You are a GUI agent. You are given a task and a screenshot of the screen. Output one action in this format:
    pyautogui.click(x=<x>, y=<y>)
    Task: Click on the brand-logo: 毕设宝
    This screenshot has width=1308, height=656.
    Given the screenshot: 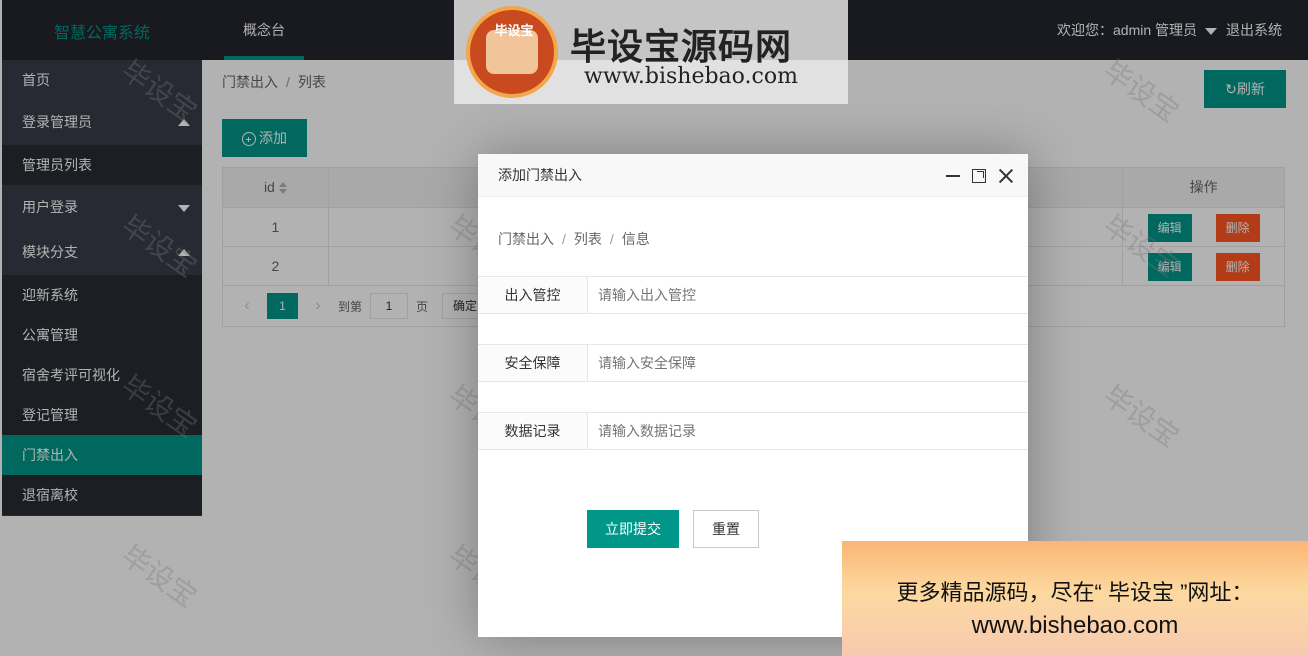 What is the action you would take?
    pyautogui.click(x=512, y=52)
    